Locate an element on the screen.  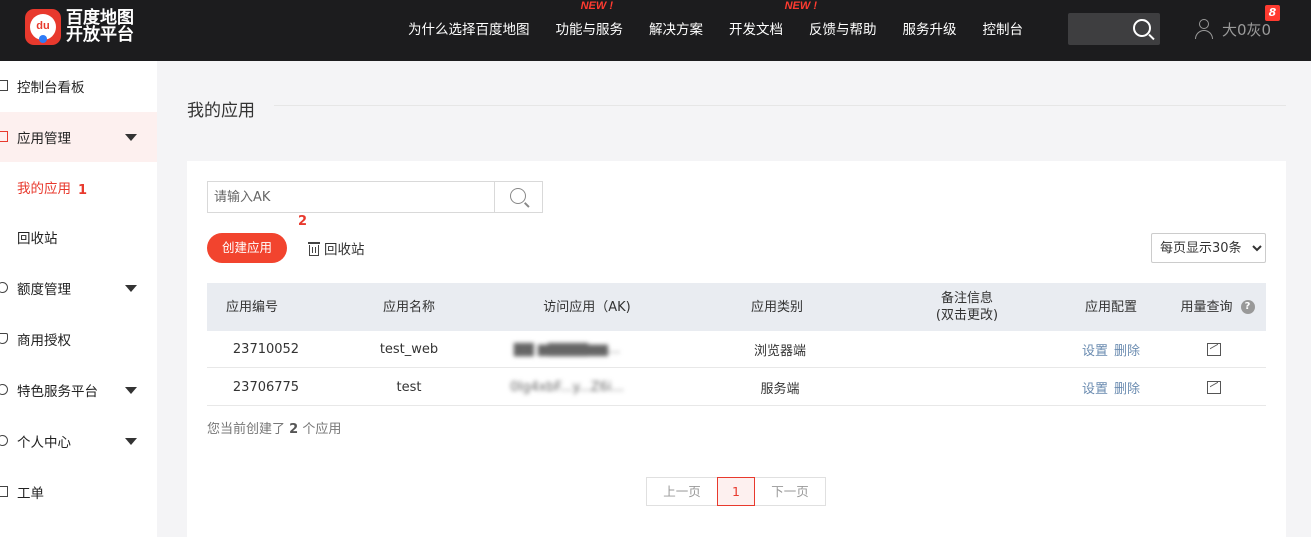
quota-icon is located at coordinates (4, 287).